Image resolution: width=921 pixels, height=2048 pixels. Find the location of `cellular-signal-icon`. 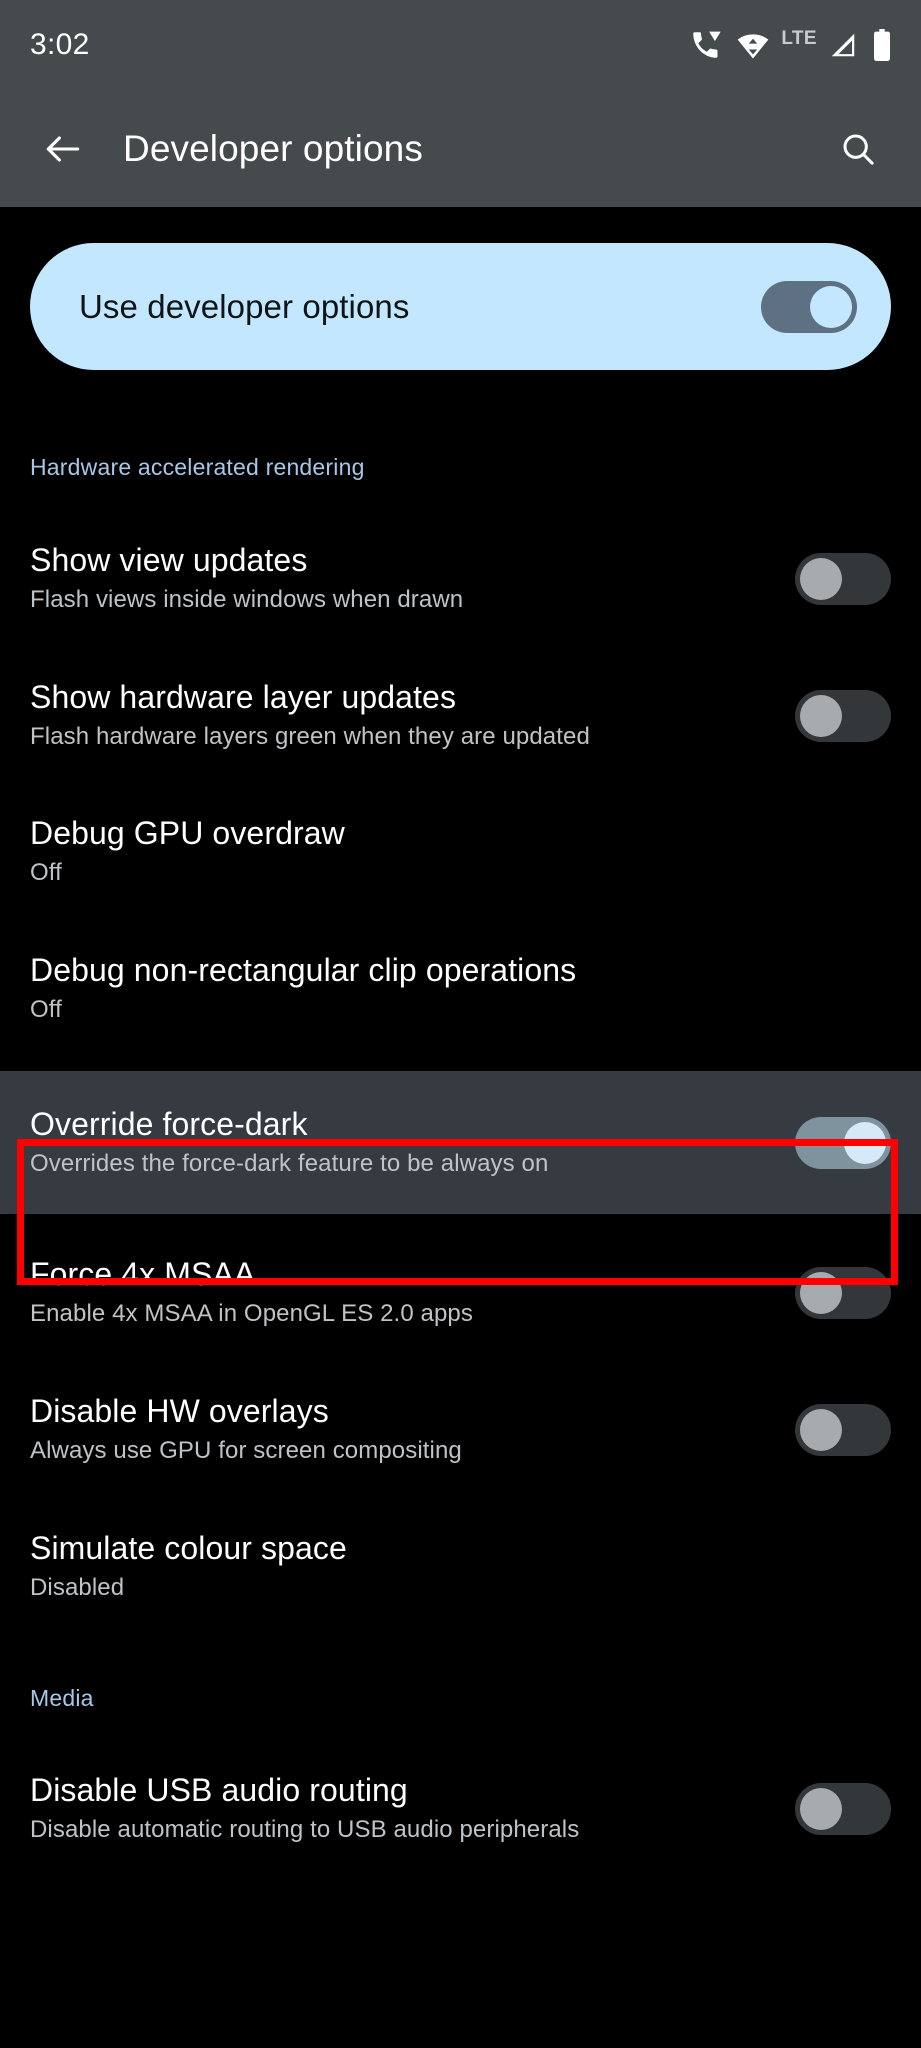

cellular-signal-icon is located at coordinates (843, 45).